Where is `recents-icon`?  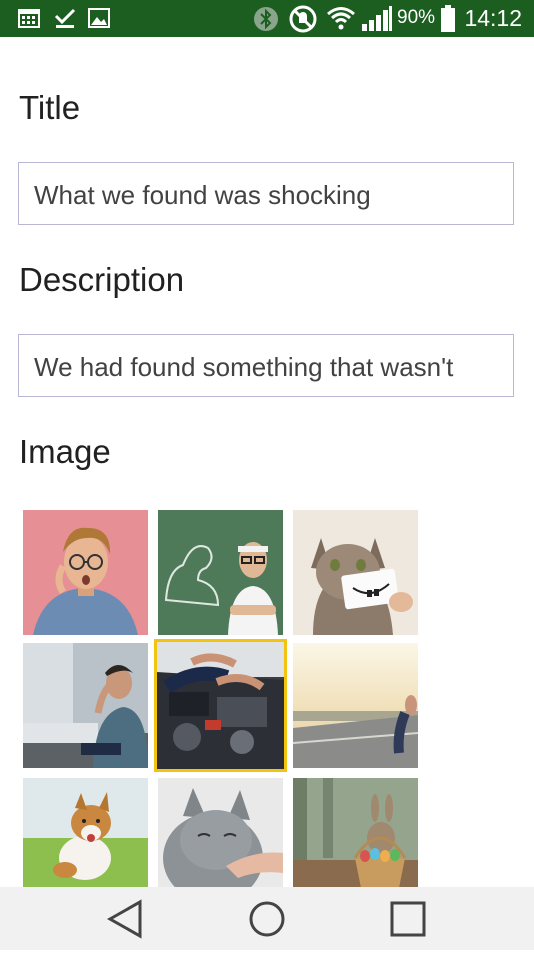
recents-icon is located at coordinates (408, 927).